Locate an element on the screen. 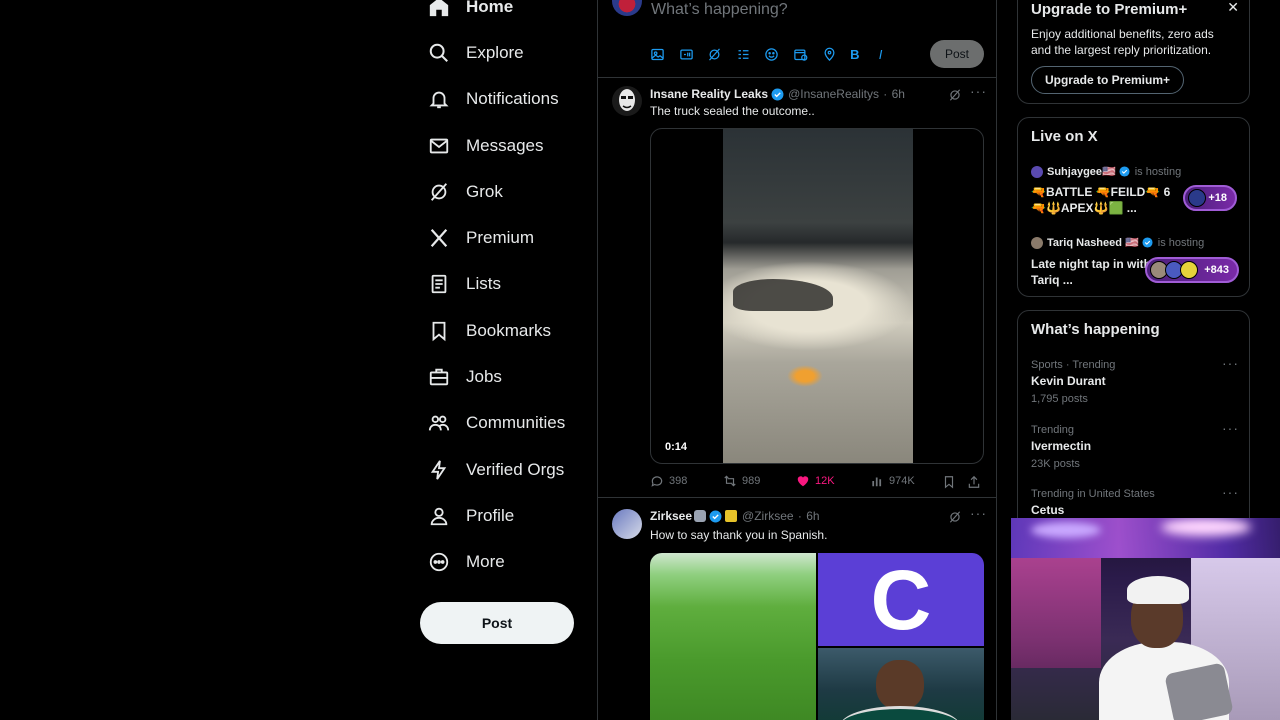 Image resolution: width=1280 pixels, height=720 pixels. briefcase-icon is located at coordinates (439, 377).